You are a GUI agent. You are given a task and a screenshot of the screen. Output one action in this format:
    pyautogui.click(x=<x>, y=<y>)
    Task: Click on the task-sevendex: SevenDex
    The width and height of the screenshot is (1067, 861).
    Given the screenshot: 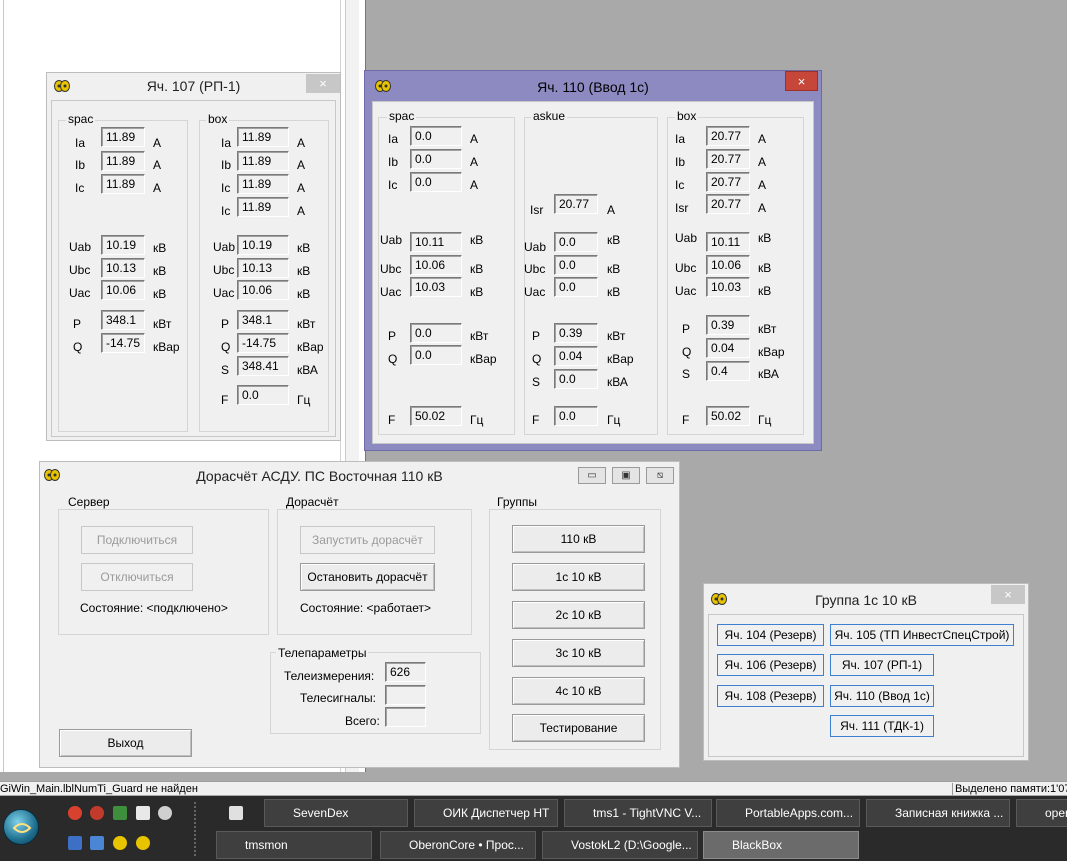 What is the action you would take?
    pyautogui.click(x=336, y=813)
    